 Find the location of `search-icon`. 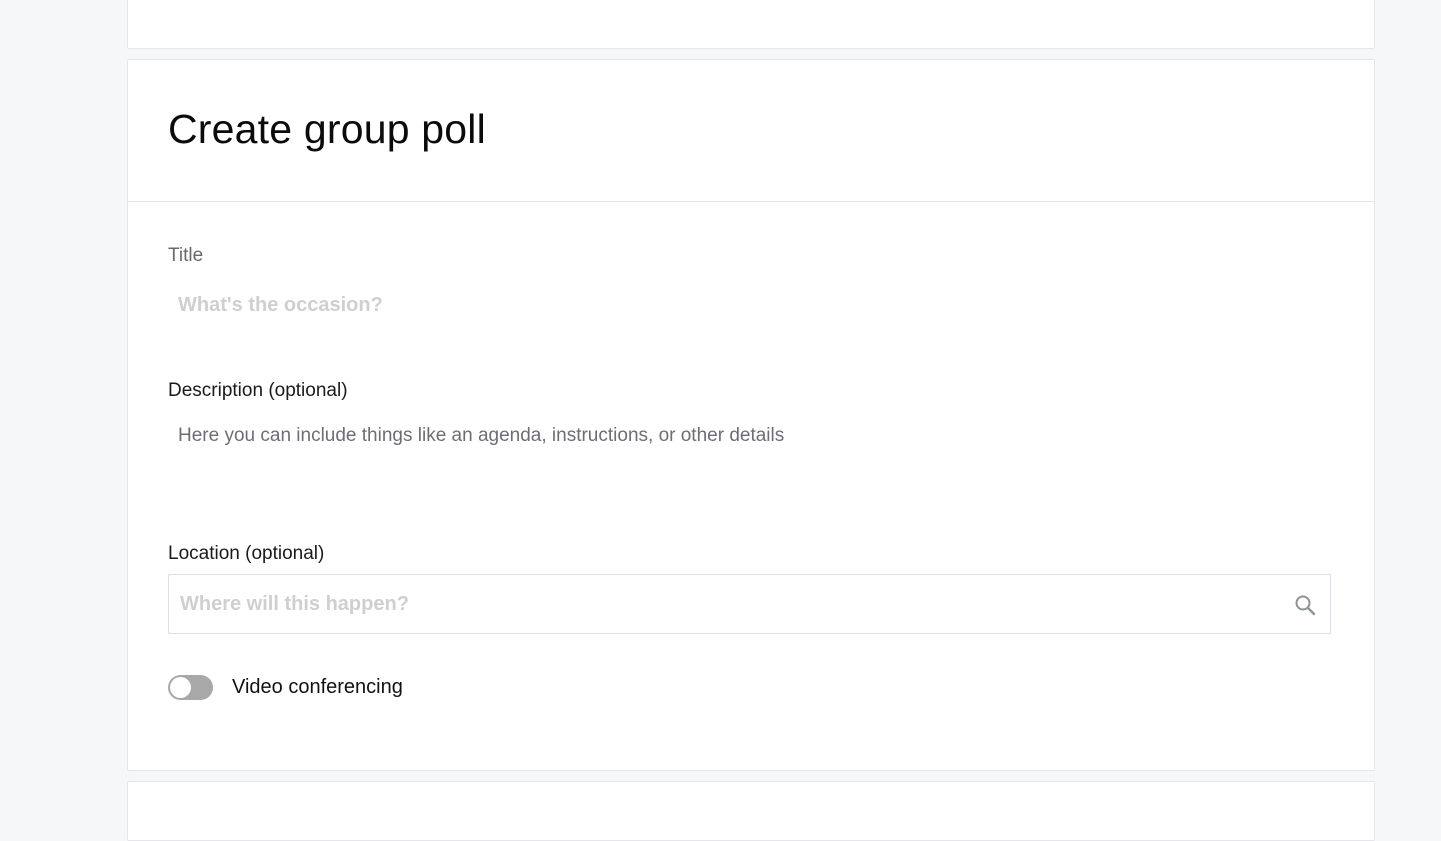

search-icon is located at coordinates (1305, 605).